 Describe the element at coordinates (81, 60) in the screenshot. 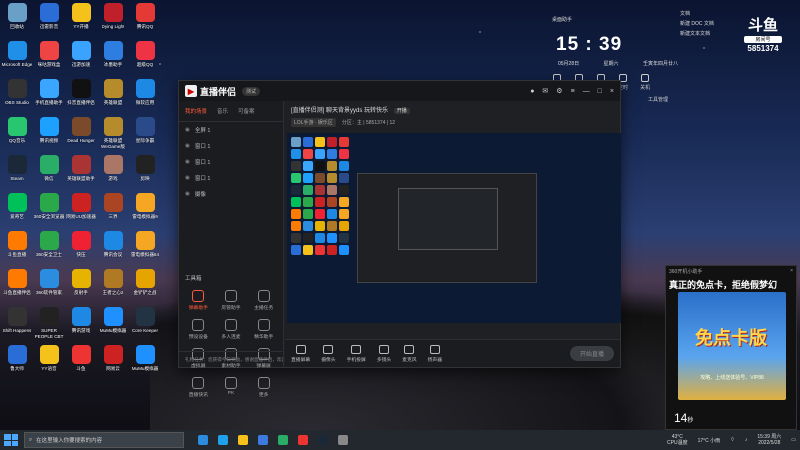

I see `desktop-icon: 迅游加速` at that location.